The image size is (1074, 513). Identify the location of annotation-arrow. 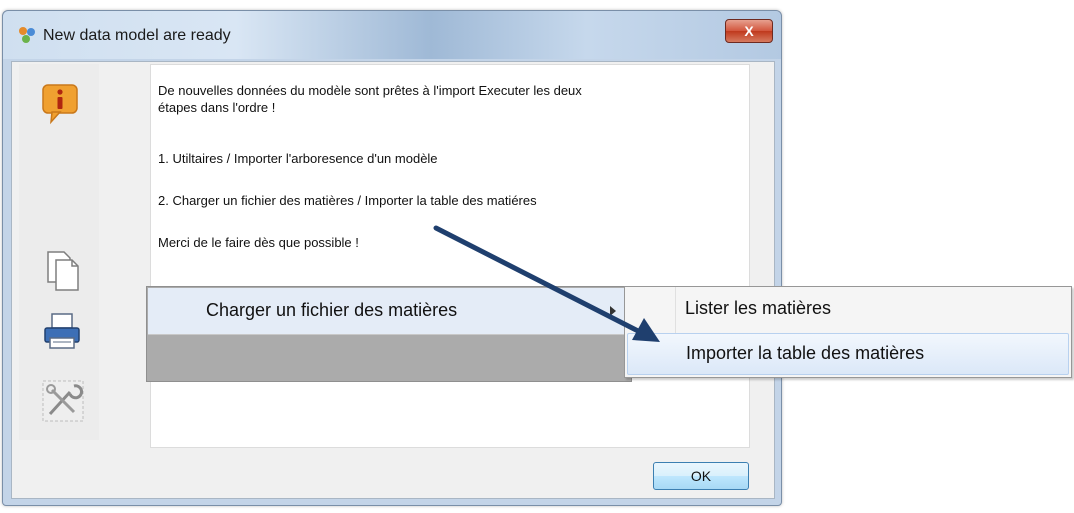
(546, 283).